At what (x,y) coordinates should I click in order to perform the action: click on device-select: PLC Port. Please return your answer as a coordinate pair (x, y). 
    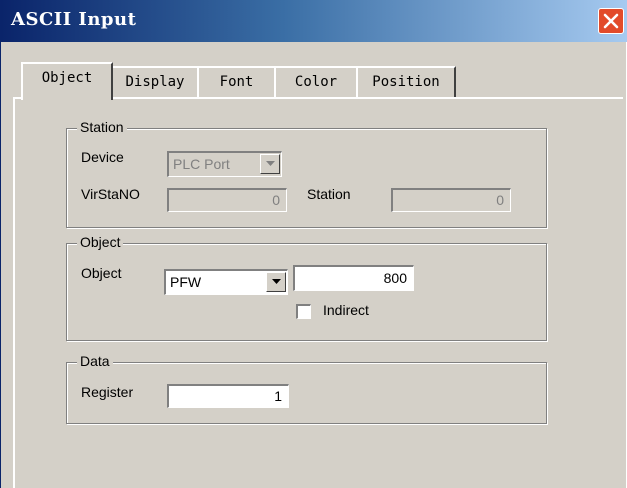
    Looking at the image, I should click on (224, 164).